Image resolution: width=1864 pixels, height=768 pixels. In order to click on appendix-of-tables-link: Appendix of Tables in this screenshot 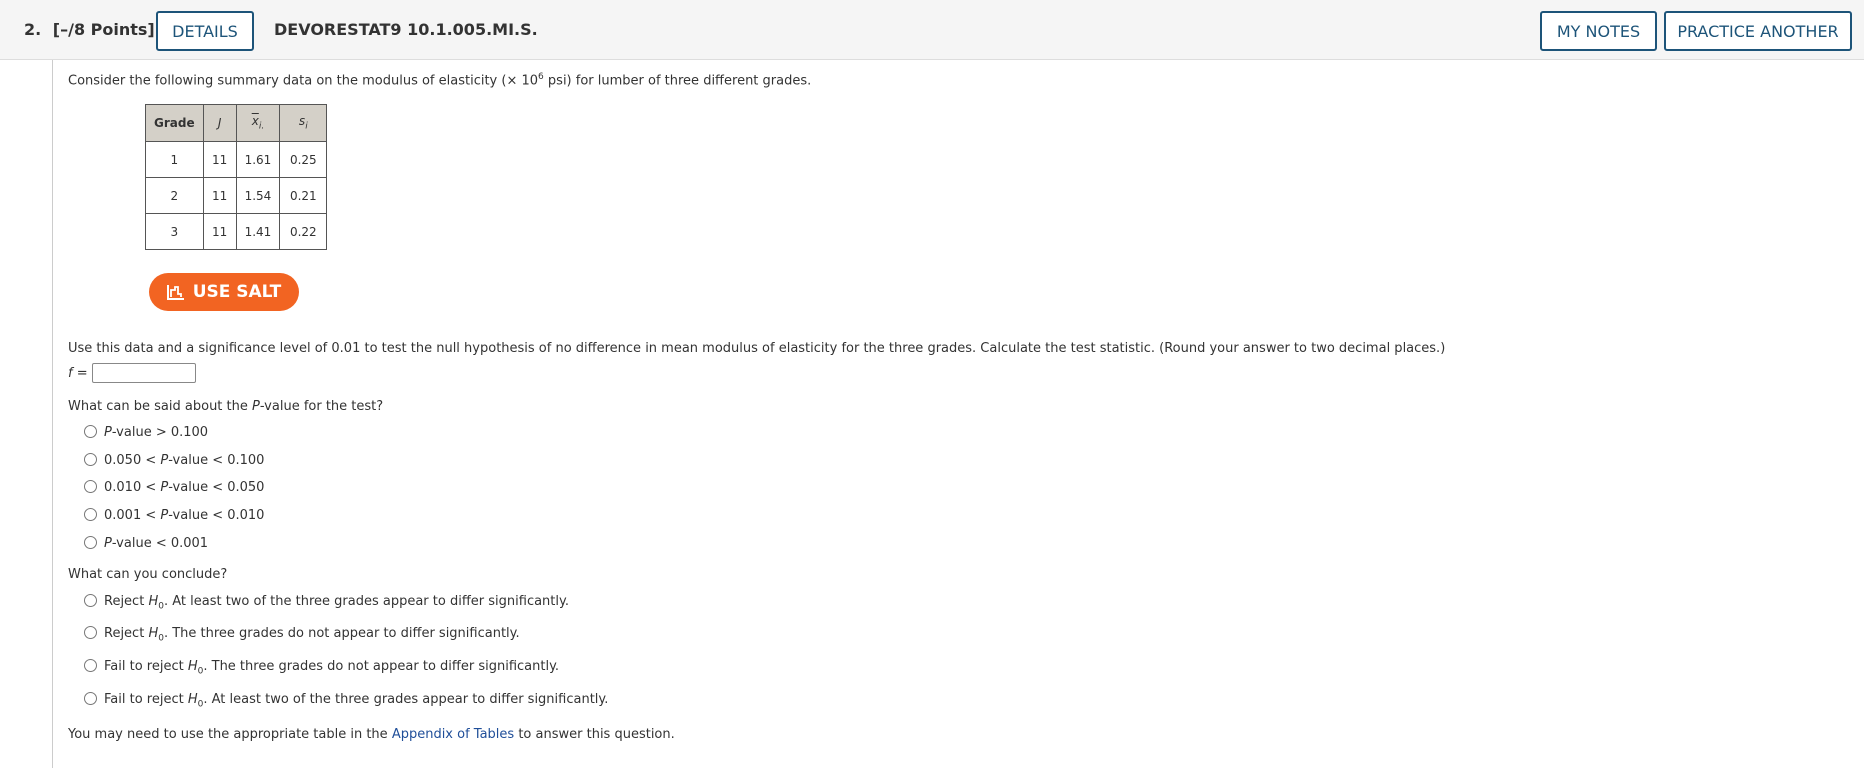, I will do `click(453, 734)`.